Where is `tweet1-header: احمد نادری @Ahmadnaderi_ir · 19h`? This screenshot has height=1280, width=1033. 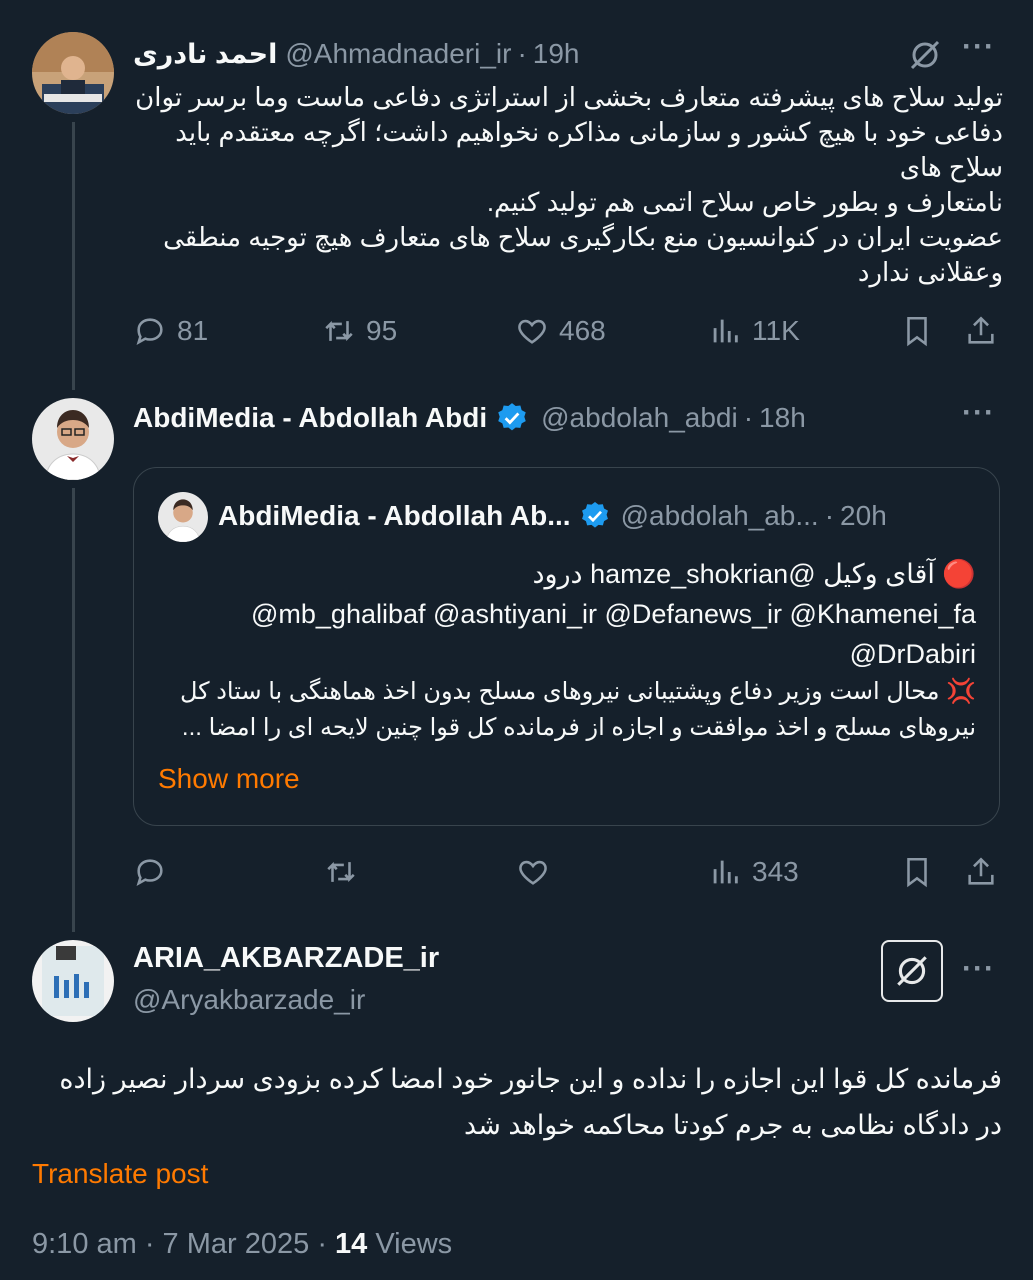 tweet1-header: احمد نادری @Ahmadnaderi_ir · 19h is located at coordinates (356, 54).